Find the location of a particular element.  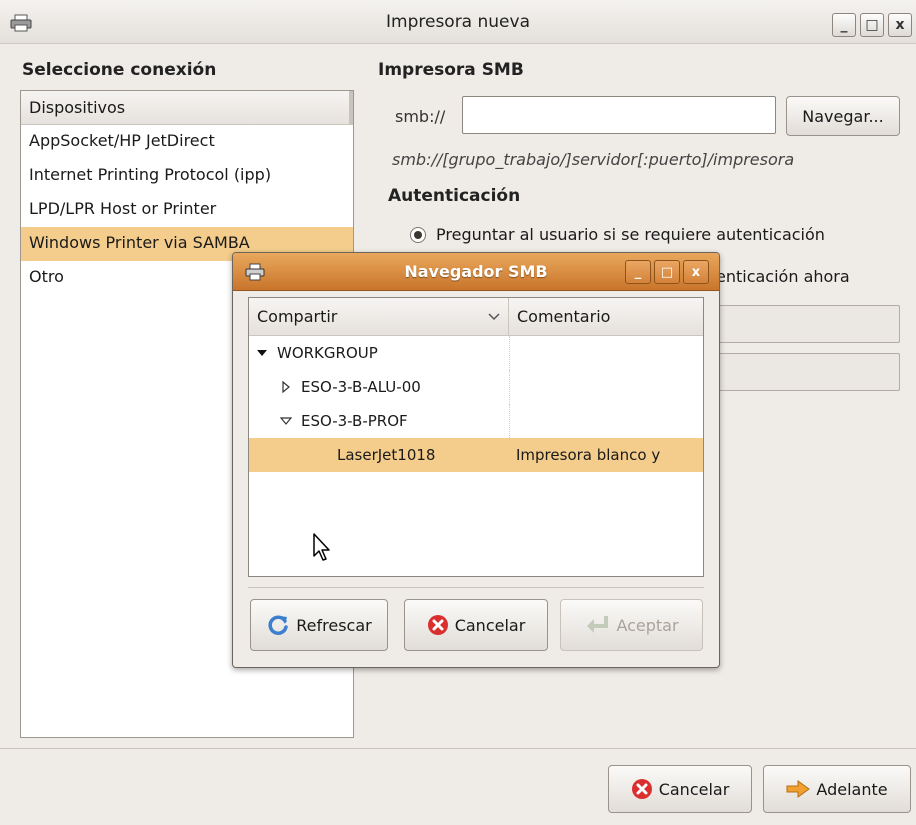

maximize-button: □ is located at coordinates (872, 25).